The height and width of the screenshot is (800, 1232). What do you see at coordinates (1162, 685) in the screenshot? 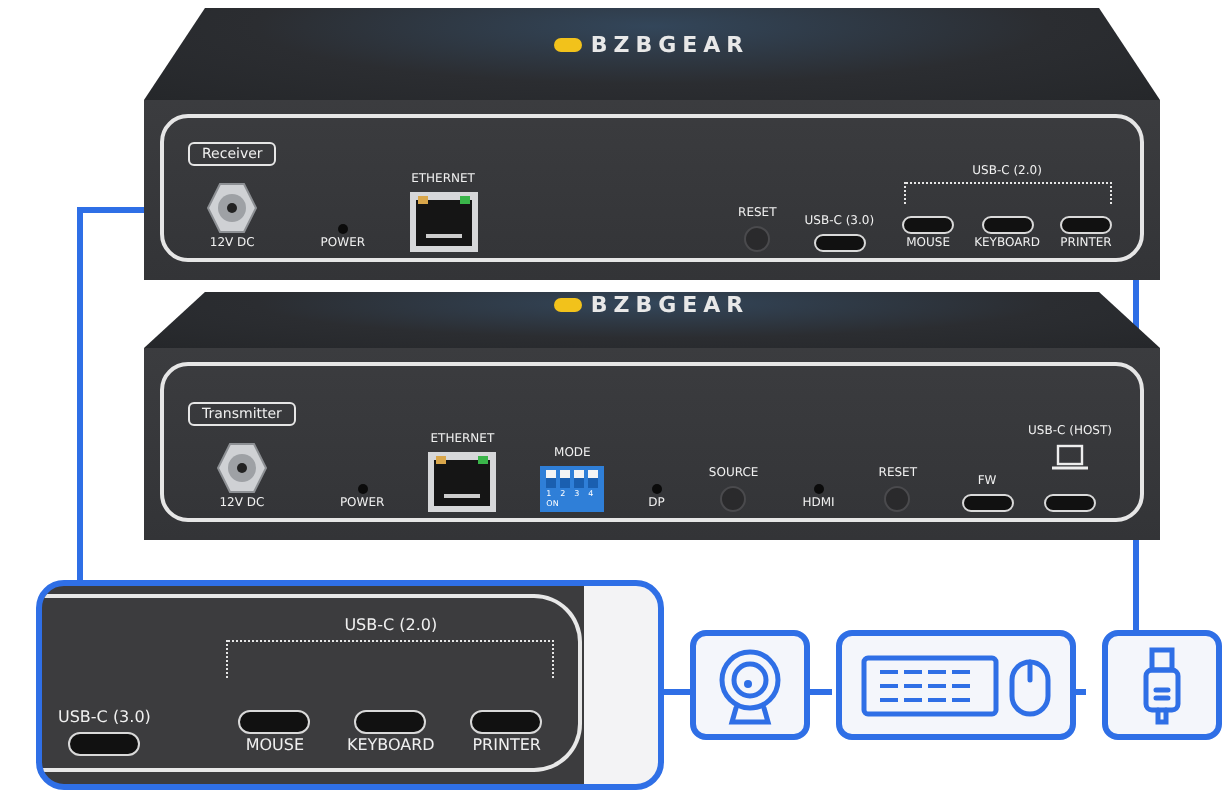
I see `usb-plug-icon` at bounding box center [1162, 685].